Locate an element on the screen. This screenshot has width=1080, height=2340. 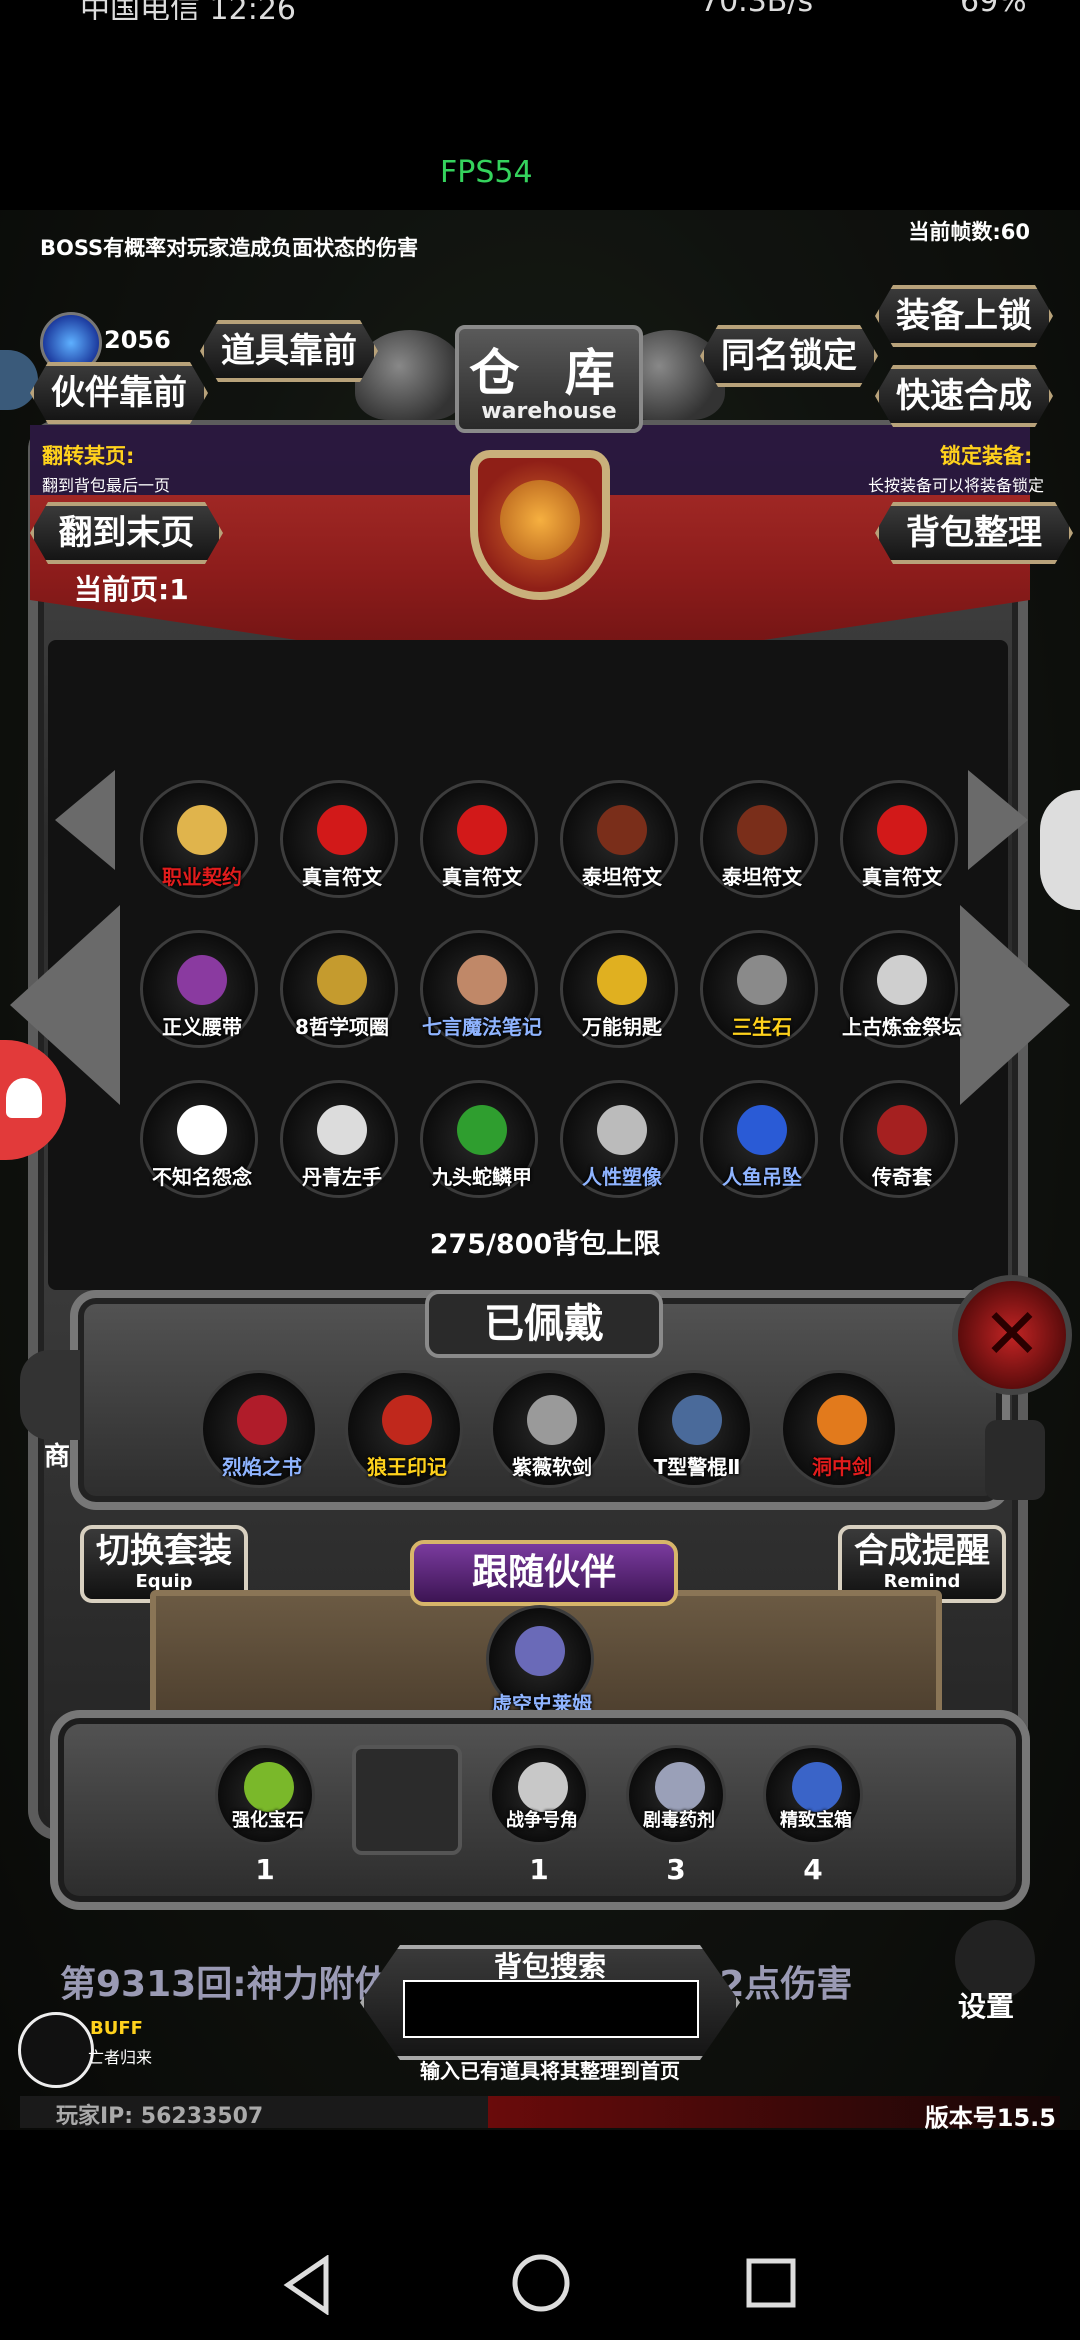
equipped-slot: 洞中剑 is located at coordinates (839, 1429).